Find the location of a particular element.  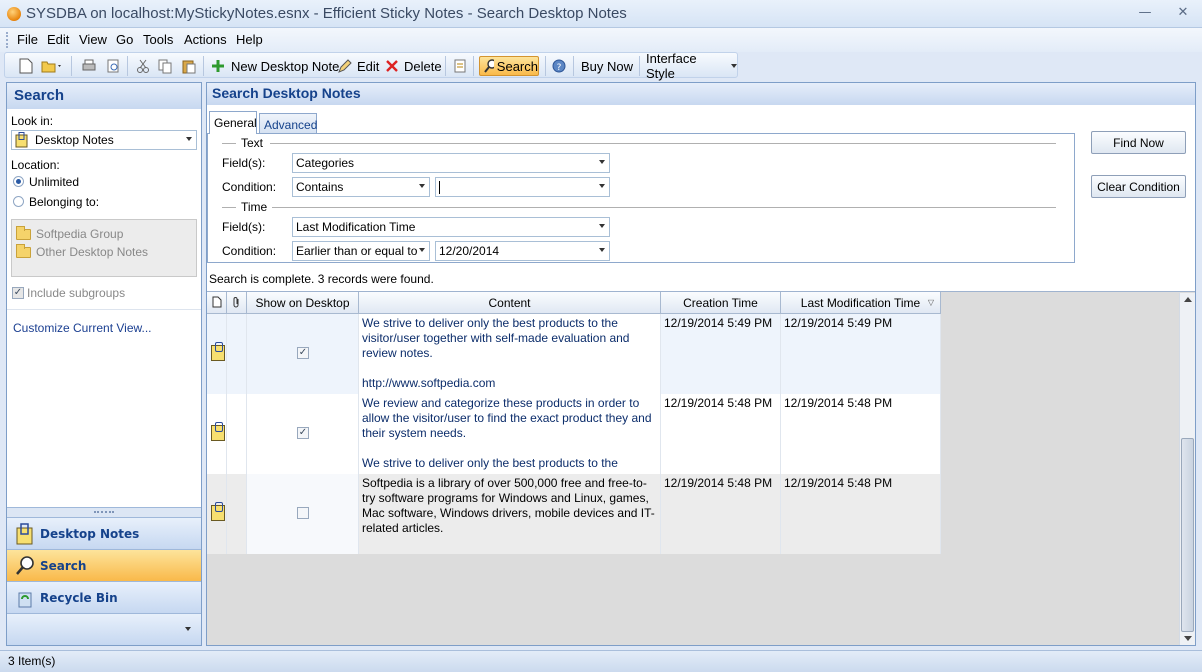

menu-view: View is located at coordinates (93, 39).